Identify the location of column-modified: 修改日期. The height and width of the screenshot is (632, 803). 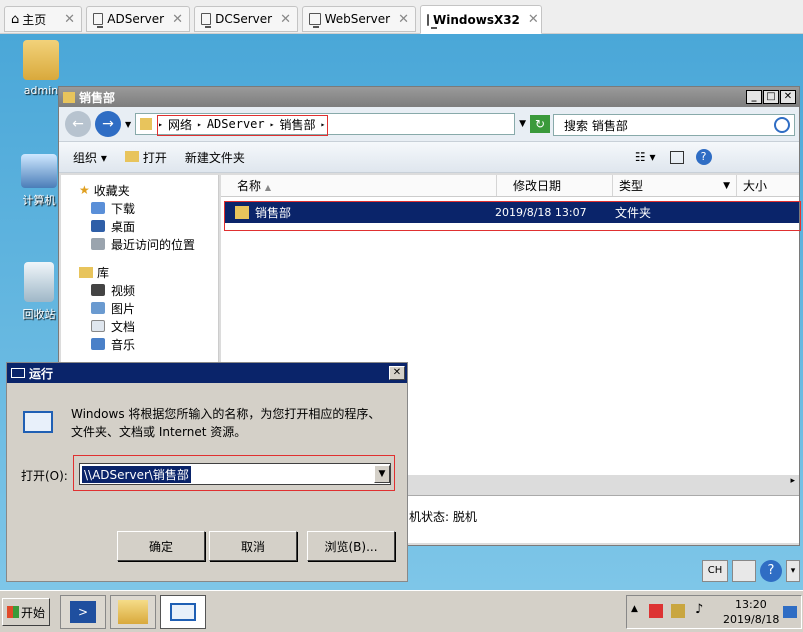
(555, 185).